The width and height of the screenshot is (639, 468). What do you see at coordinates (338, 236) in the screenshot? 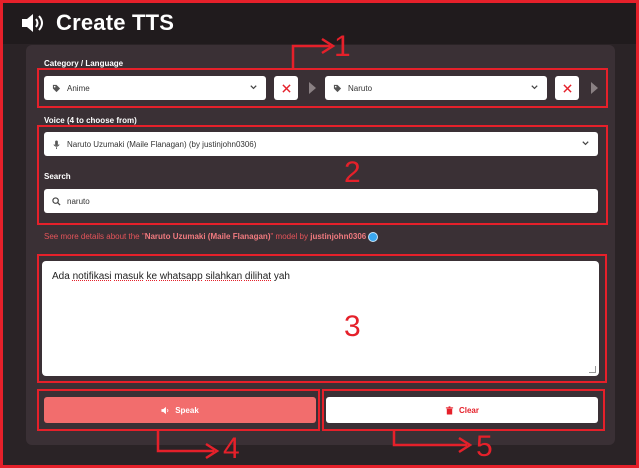
I see `owner-link: justinjohn0306` at bounding box center [338, 236].